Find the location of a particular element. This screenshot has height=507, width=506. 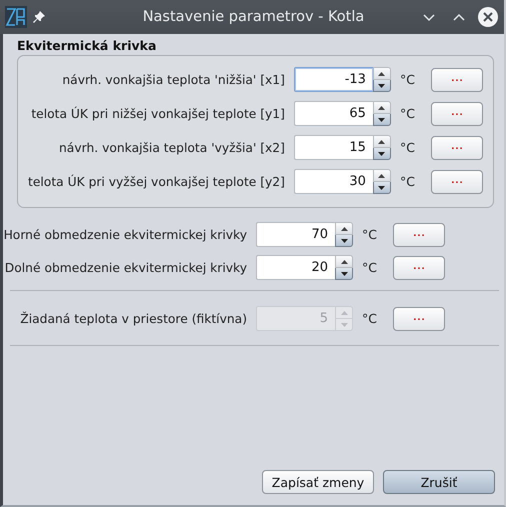

window-title: Nastavenie parametrov - Kotla is located at coordinates (254, 17).